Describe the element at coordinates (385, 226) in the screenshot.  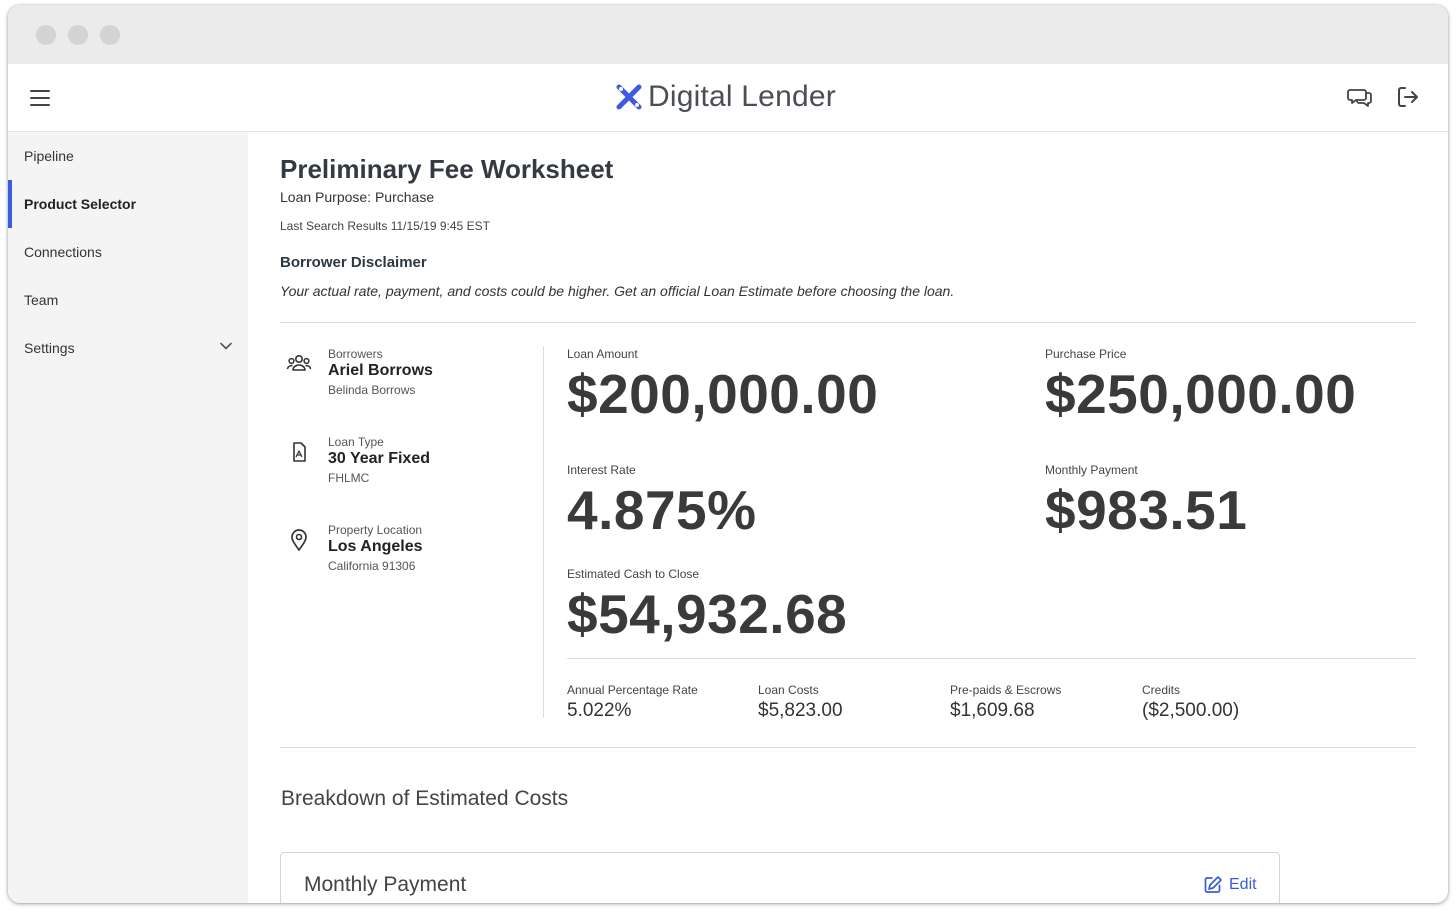
I see `last-search-results: Last Search Results 11/15/19 9:45 EST` at that location.